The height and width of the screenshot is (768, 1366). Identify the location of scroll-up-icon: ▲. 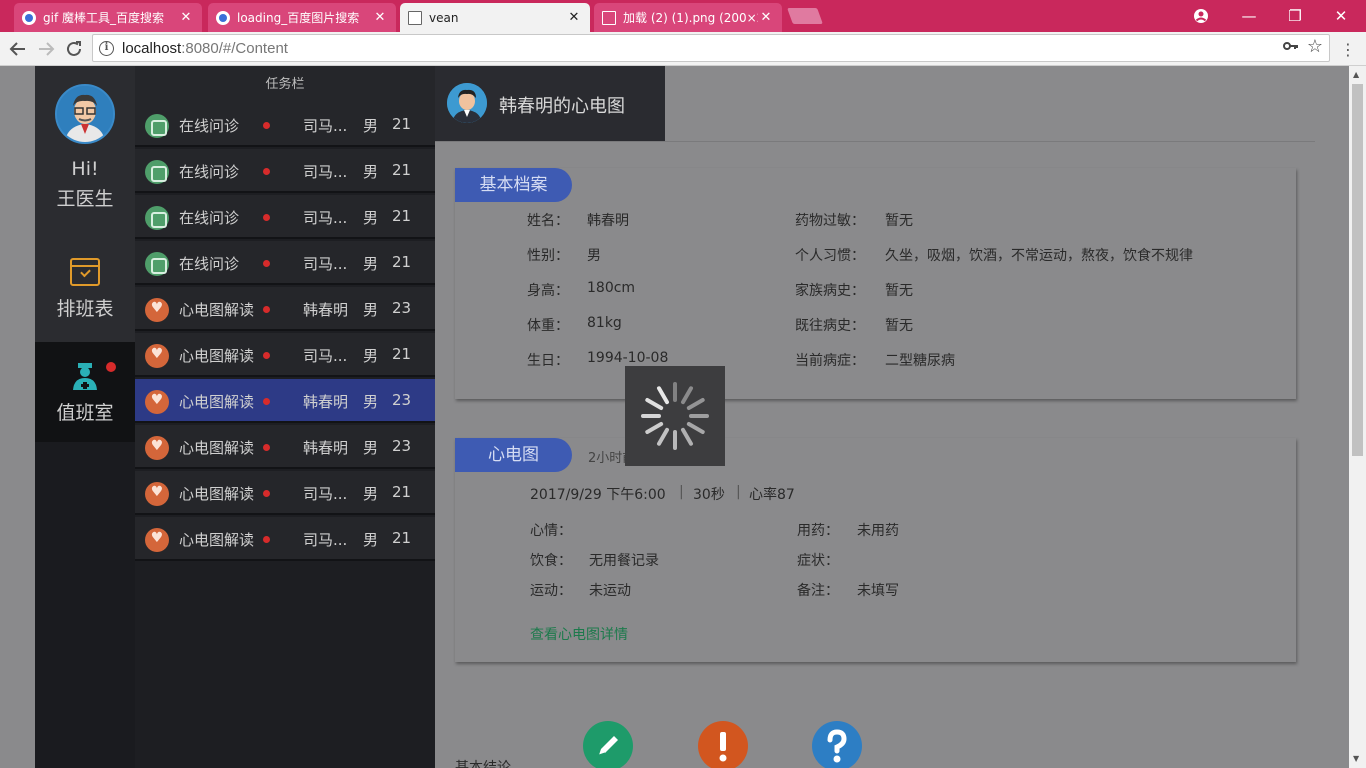
(1356, 74).